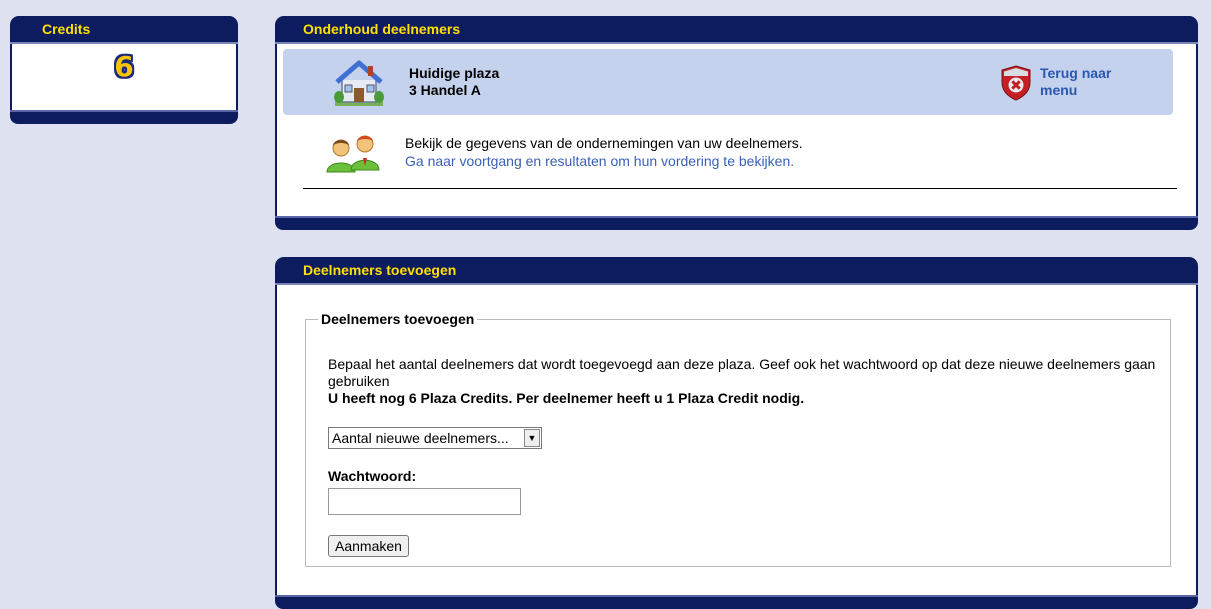  Describe the element at coordinates (445, 90) in the screenshot. I see `plaza-name: 3 Handel A` at that location.